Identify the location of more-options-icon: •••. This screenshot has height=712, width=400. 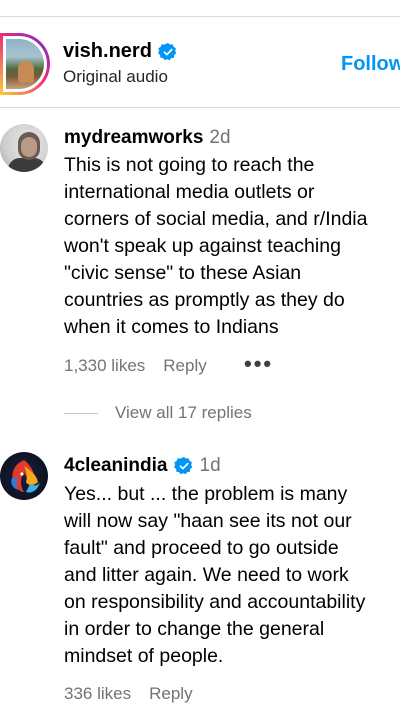
(258, 364).